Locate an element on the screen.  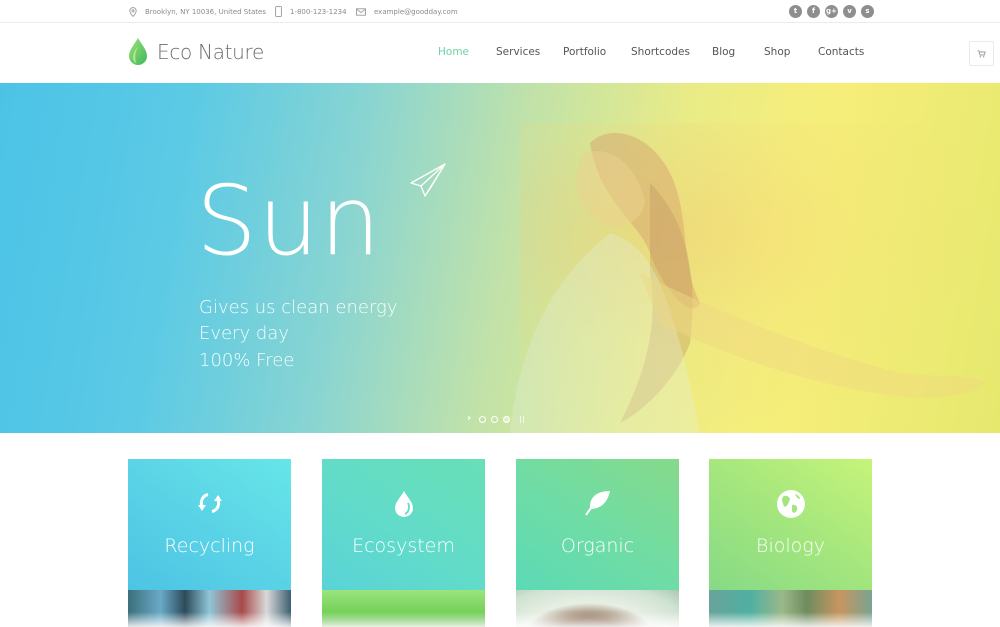
envelope-icon is located at coordinates (361, 11).